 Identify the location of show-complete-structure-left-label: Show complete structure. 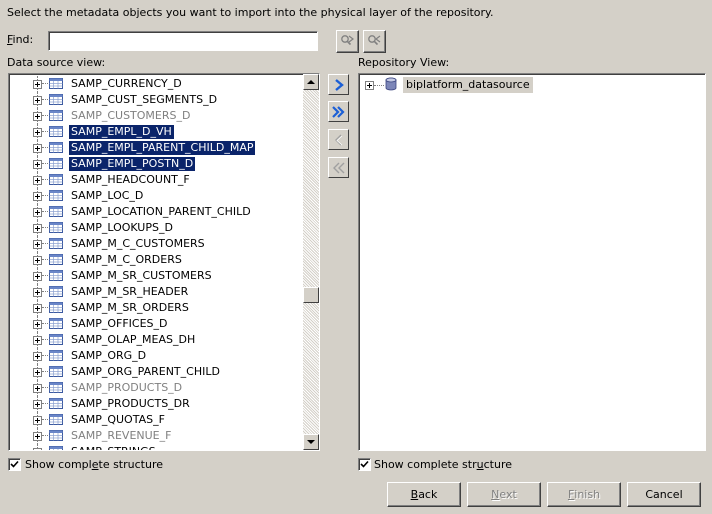
(94, 464).